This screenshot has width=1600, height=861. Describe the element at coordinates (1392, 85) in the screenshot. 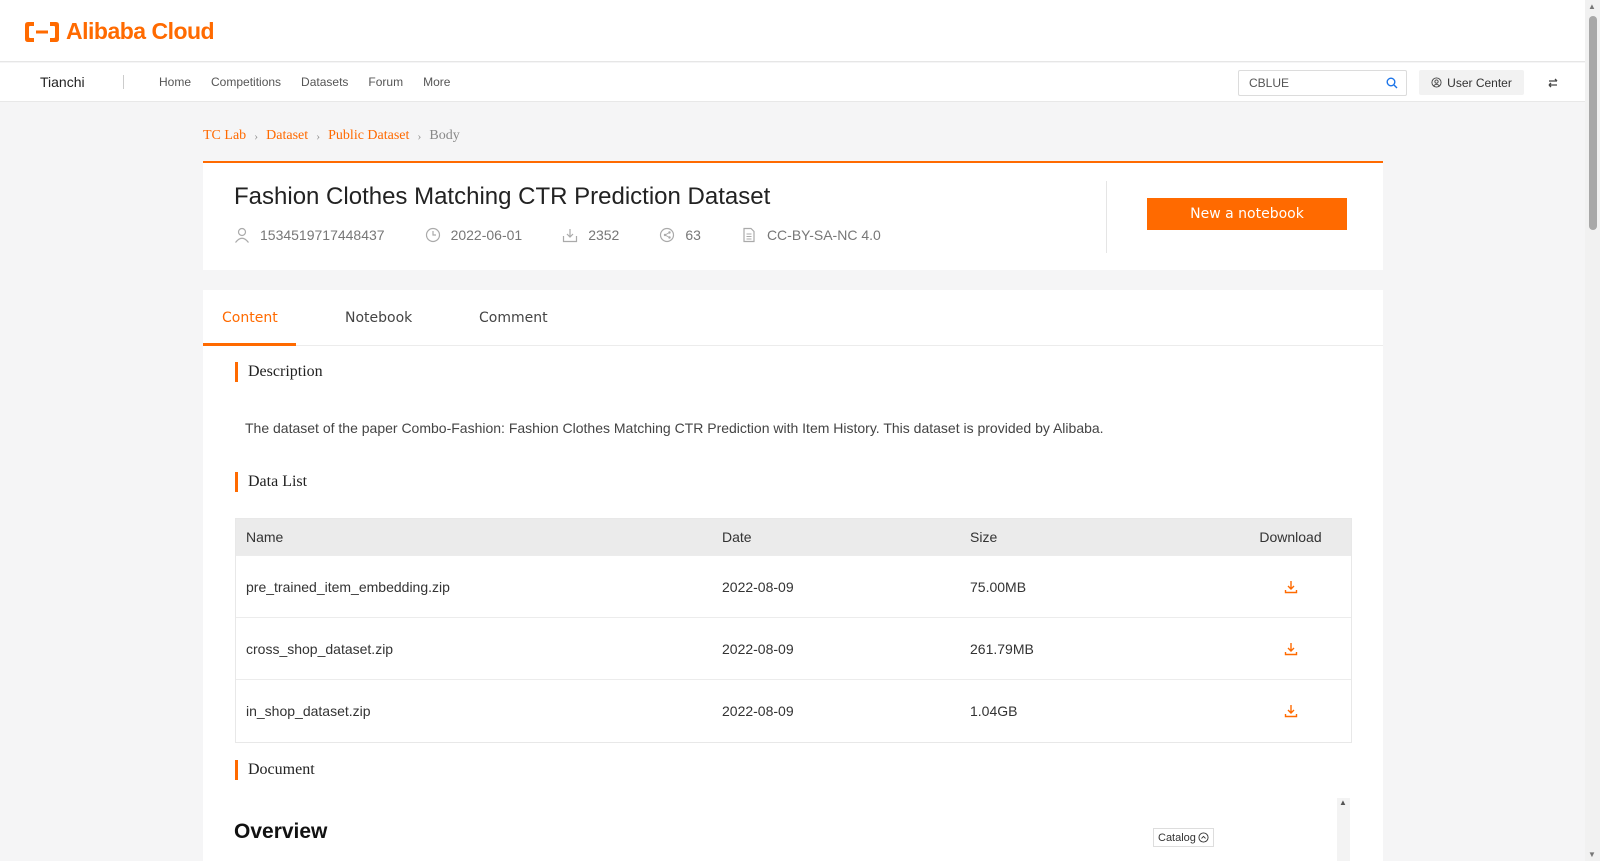

I see `search-icon` at that location.